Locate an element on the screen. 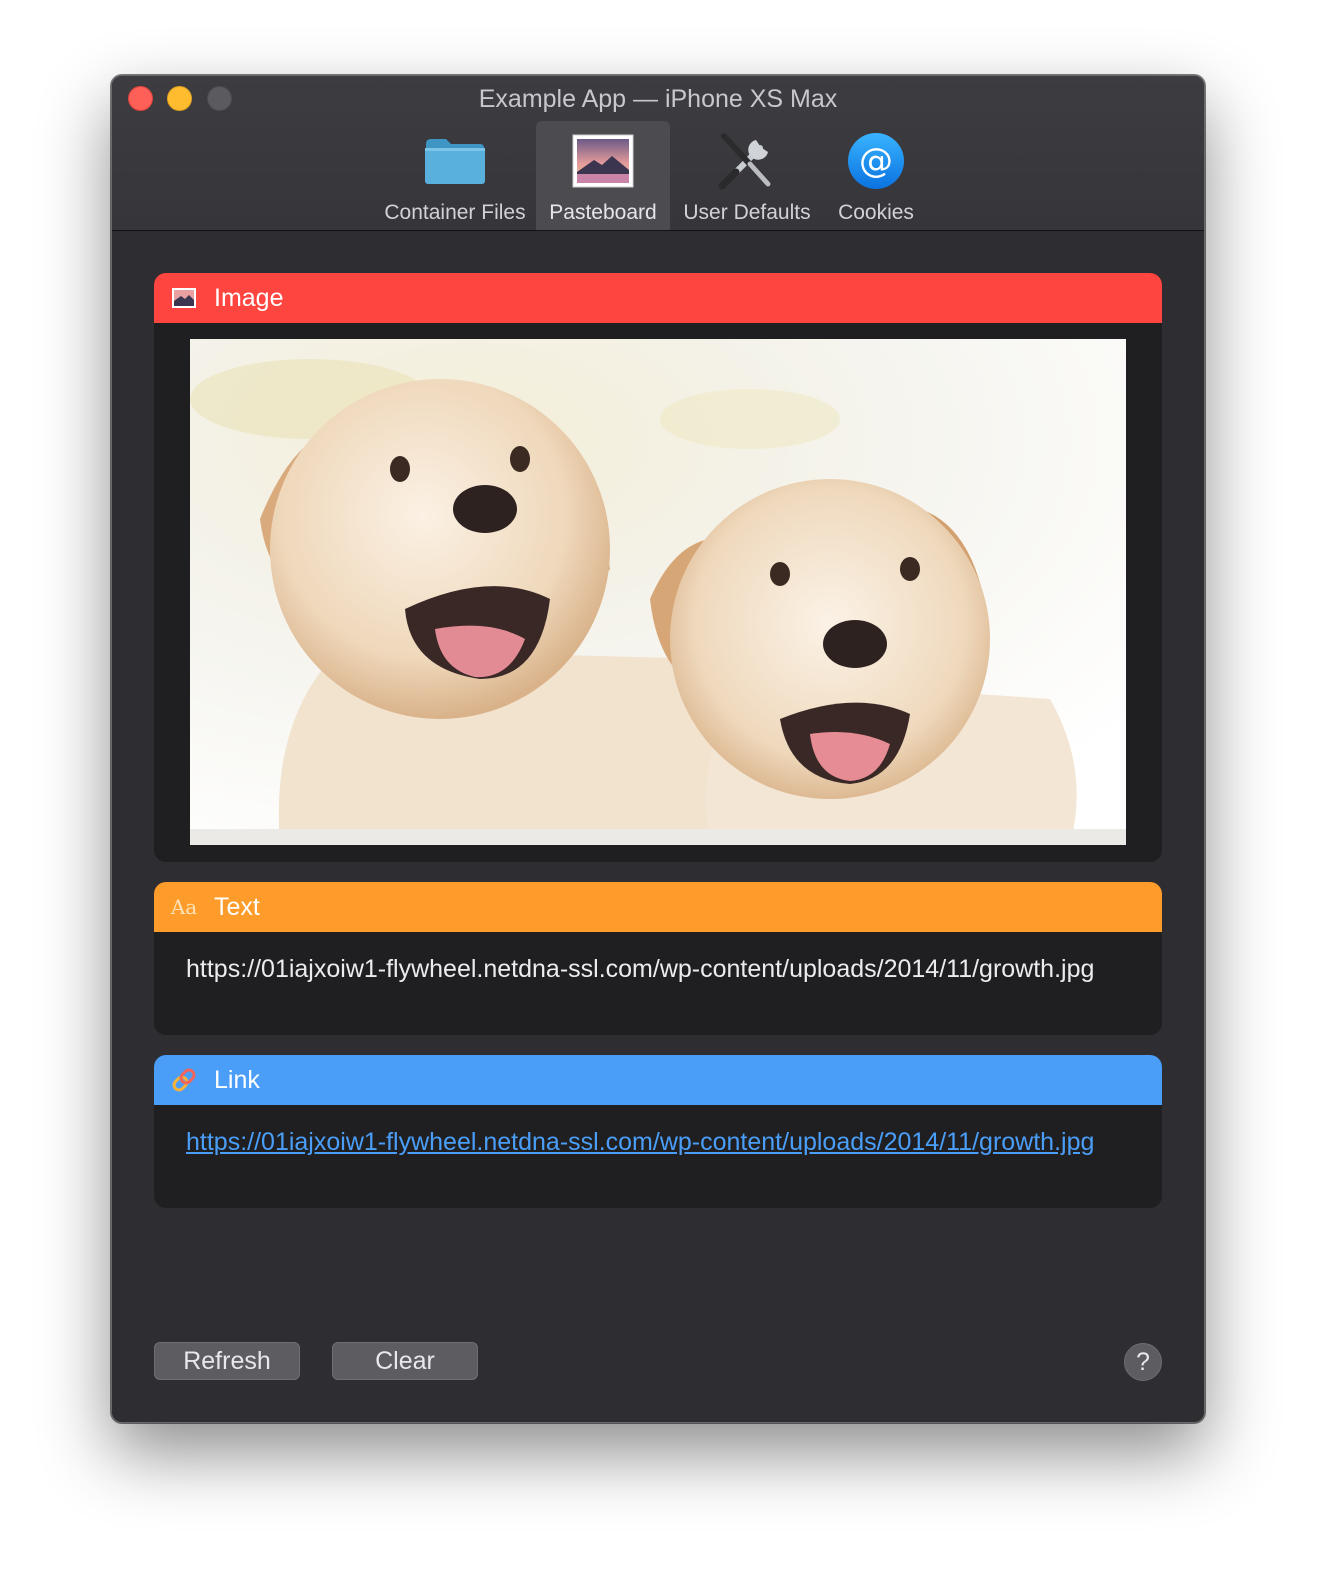  tab-label: User Defaults is located at coordinates (747, 212).